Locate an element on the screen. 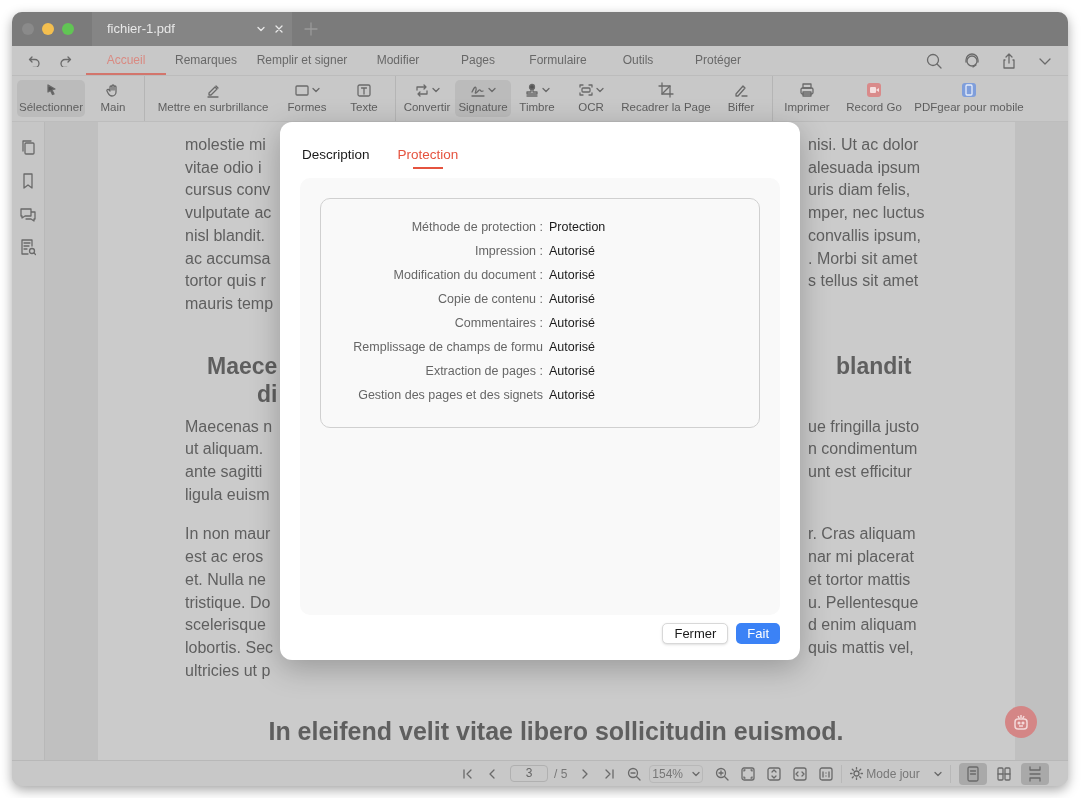 The height and width of the screenshot is (798, 1081). body-text-fragment: unt est efficitur is located at coordinates (859, 472).